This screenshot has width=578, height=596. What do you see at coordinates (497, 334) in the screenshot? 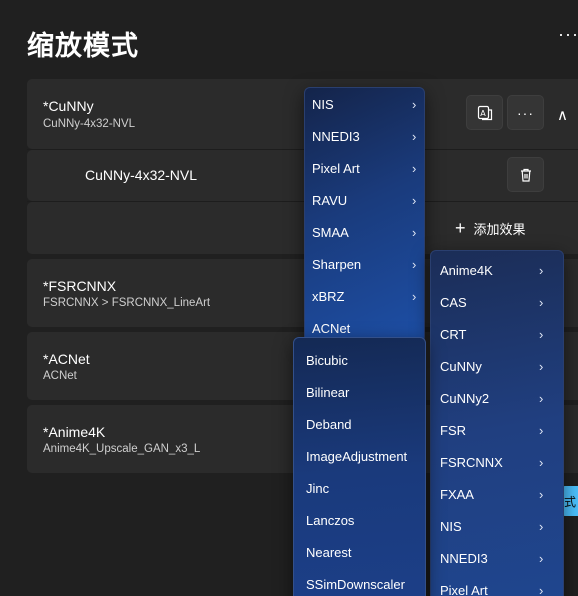
I see `menu-item-crt: CRT ›` at bounding box center [497, 334].